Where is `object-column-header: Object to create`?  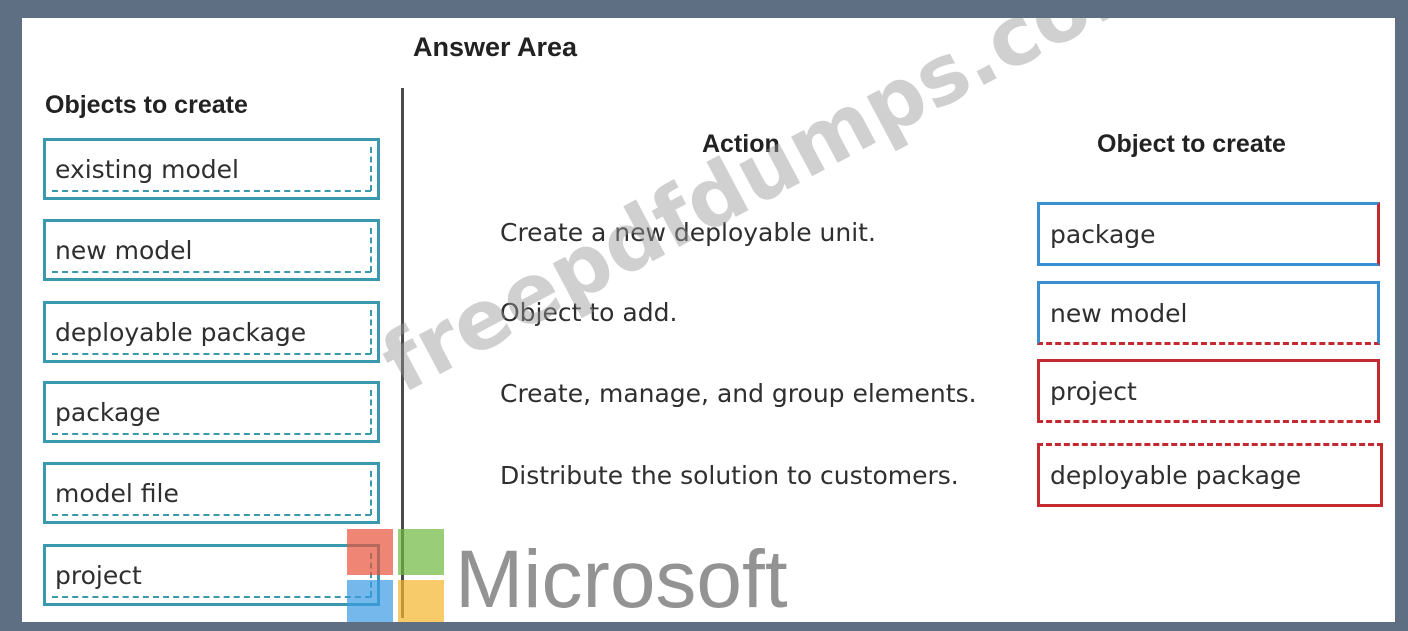 object-column-header: Object to create is located at coordinates (1191, 144).